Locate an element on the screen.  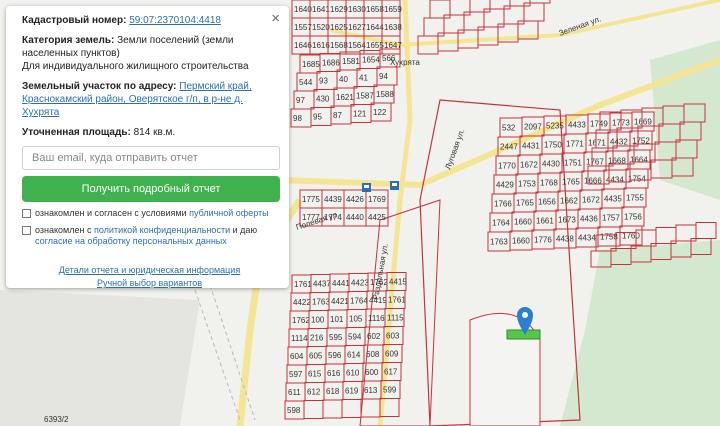
parcel-number: 1768 is located at coordinates (549, 183).